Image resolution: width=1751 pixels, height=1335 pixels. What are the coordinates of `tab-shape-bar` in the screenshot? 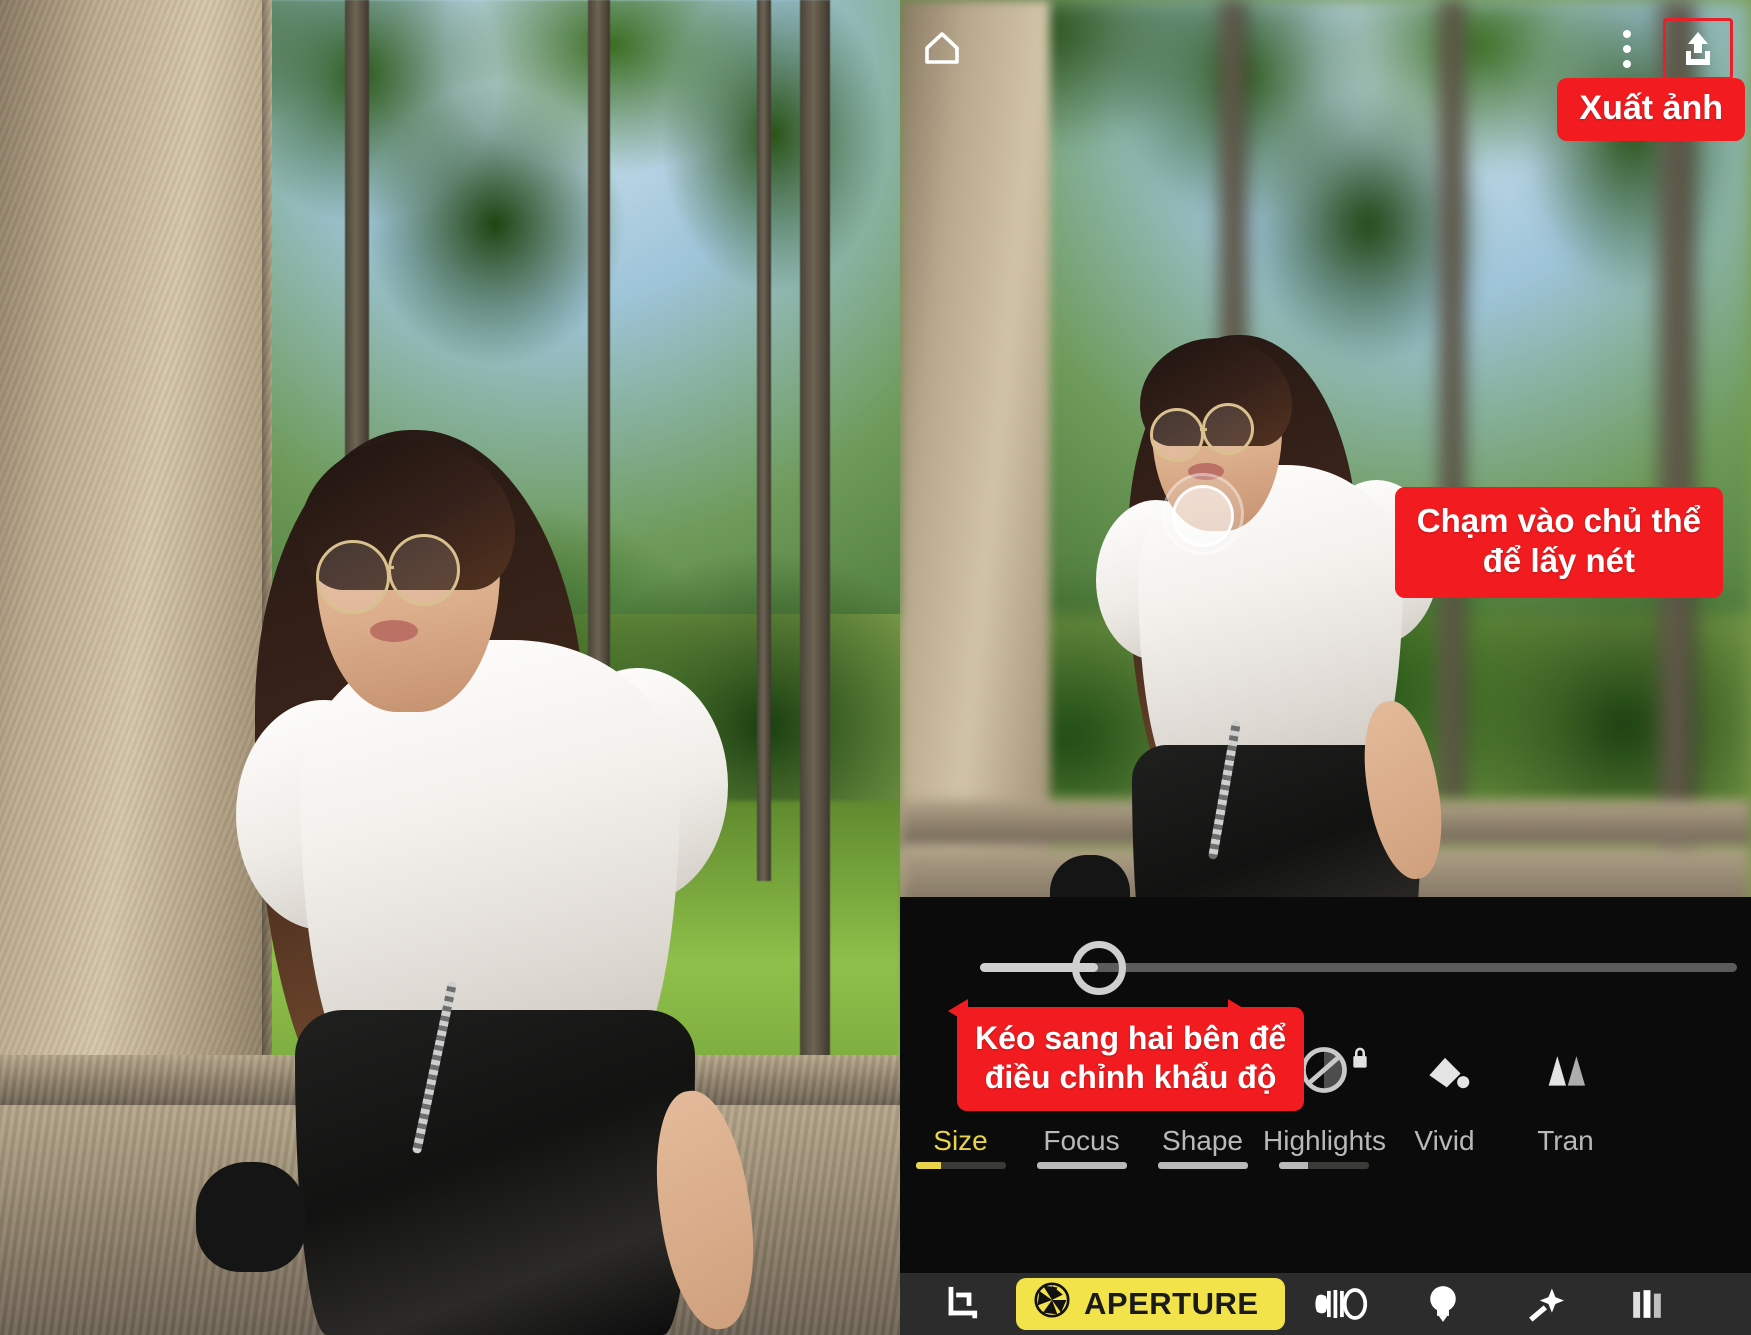 It's located at (1202, 1165).